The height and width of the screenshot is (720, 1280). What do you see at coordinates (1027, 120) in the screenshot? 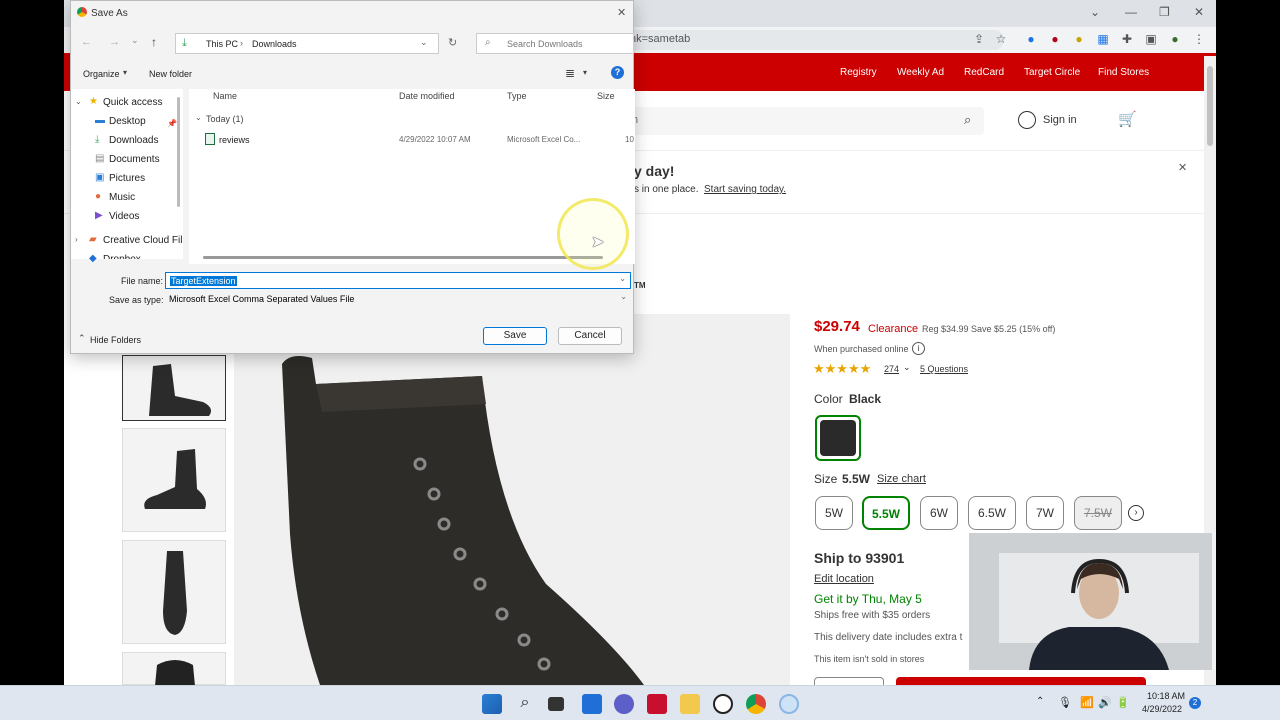
I see `user-icon` at bounding box center [1027, 120].